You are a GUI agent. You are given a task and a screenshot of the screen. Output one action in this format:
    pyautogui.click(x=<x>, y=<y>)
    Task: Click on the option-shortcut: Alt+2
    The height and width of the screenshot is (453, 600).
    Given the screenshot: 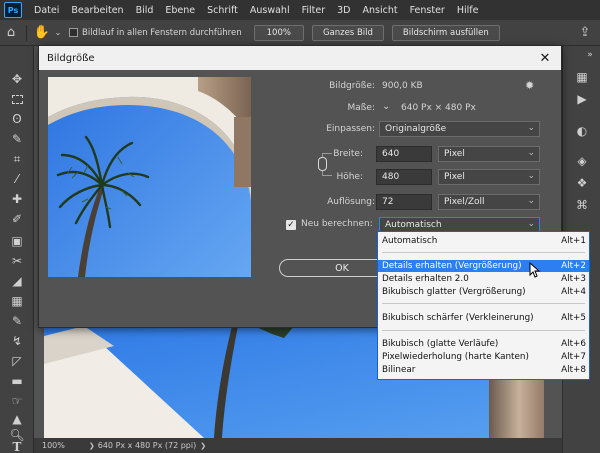 What is the action you would take?
    pyautogui.click(x=573, y=266)
    